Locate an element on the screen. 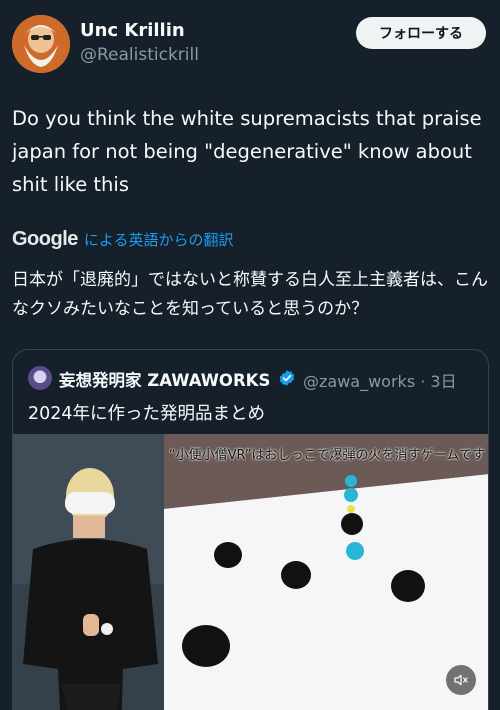 The image size is (500, 710). avatar-icon is located at coordinates (41, 44).